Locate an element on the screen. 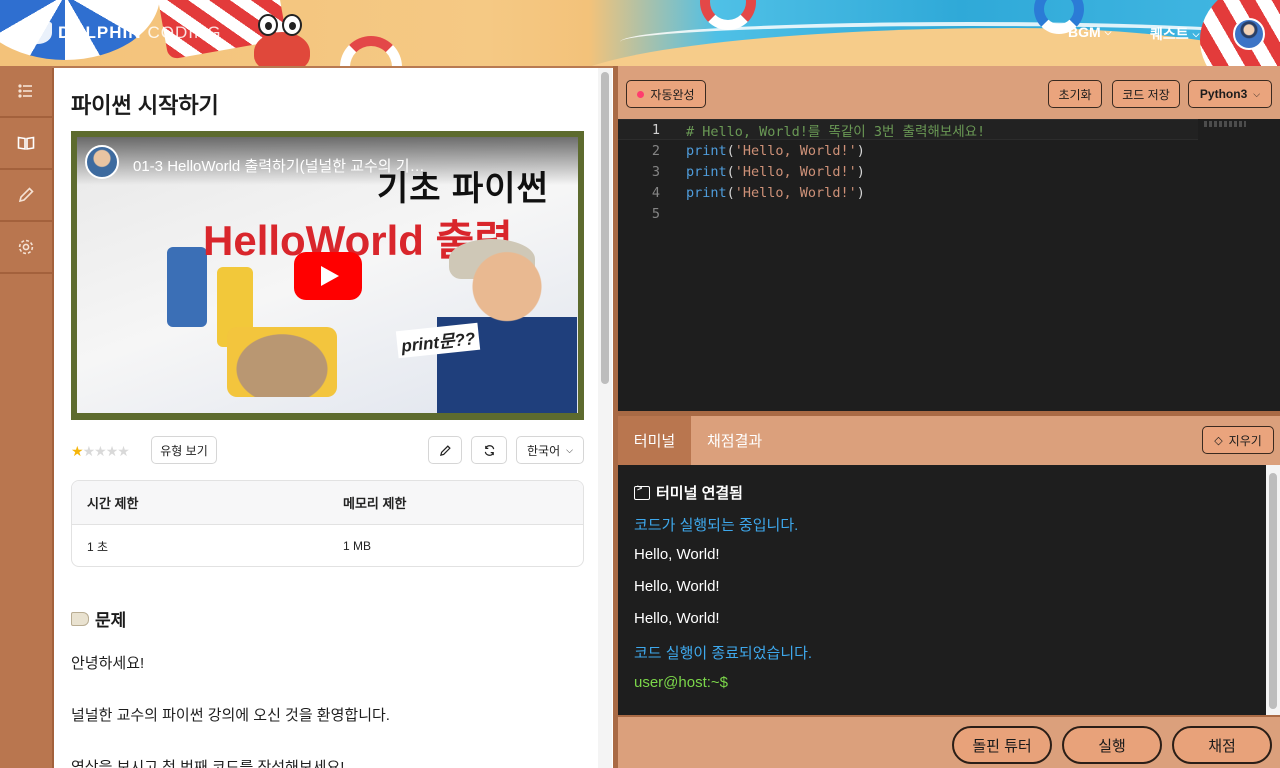  problem-scrollbar is located at coordinates (605, 418).